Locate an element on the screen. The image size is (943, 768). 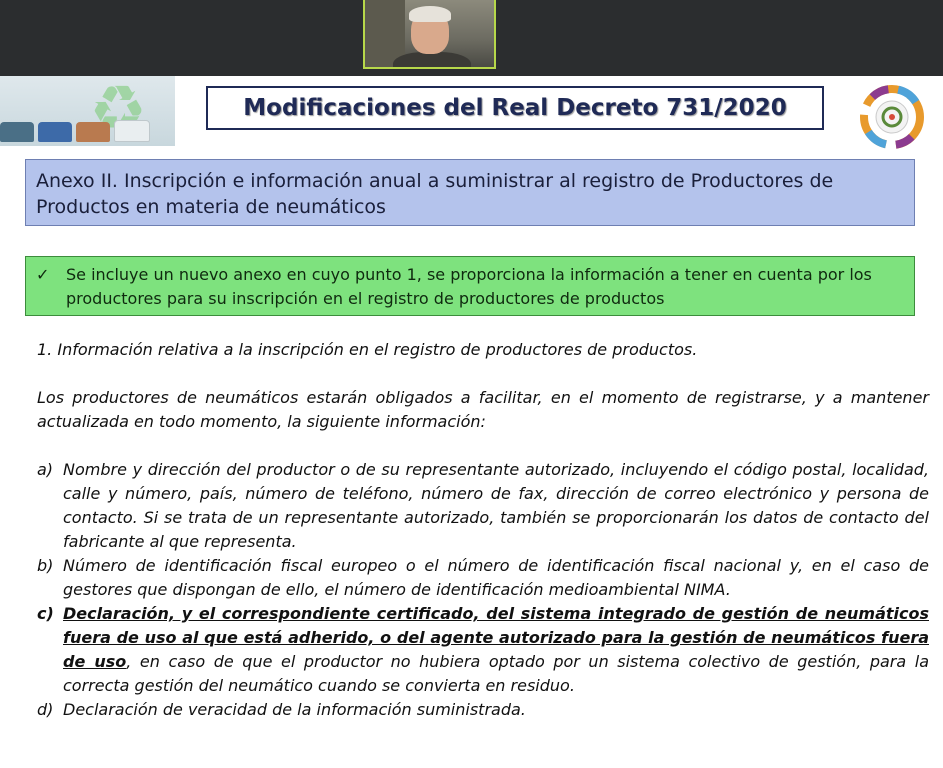
slide-title: Modificaciones del Real Decreto 731/2020 is located at coordinates (515, 108).